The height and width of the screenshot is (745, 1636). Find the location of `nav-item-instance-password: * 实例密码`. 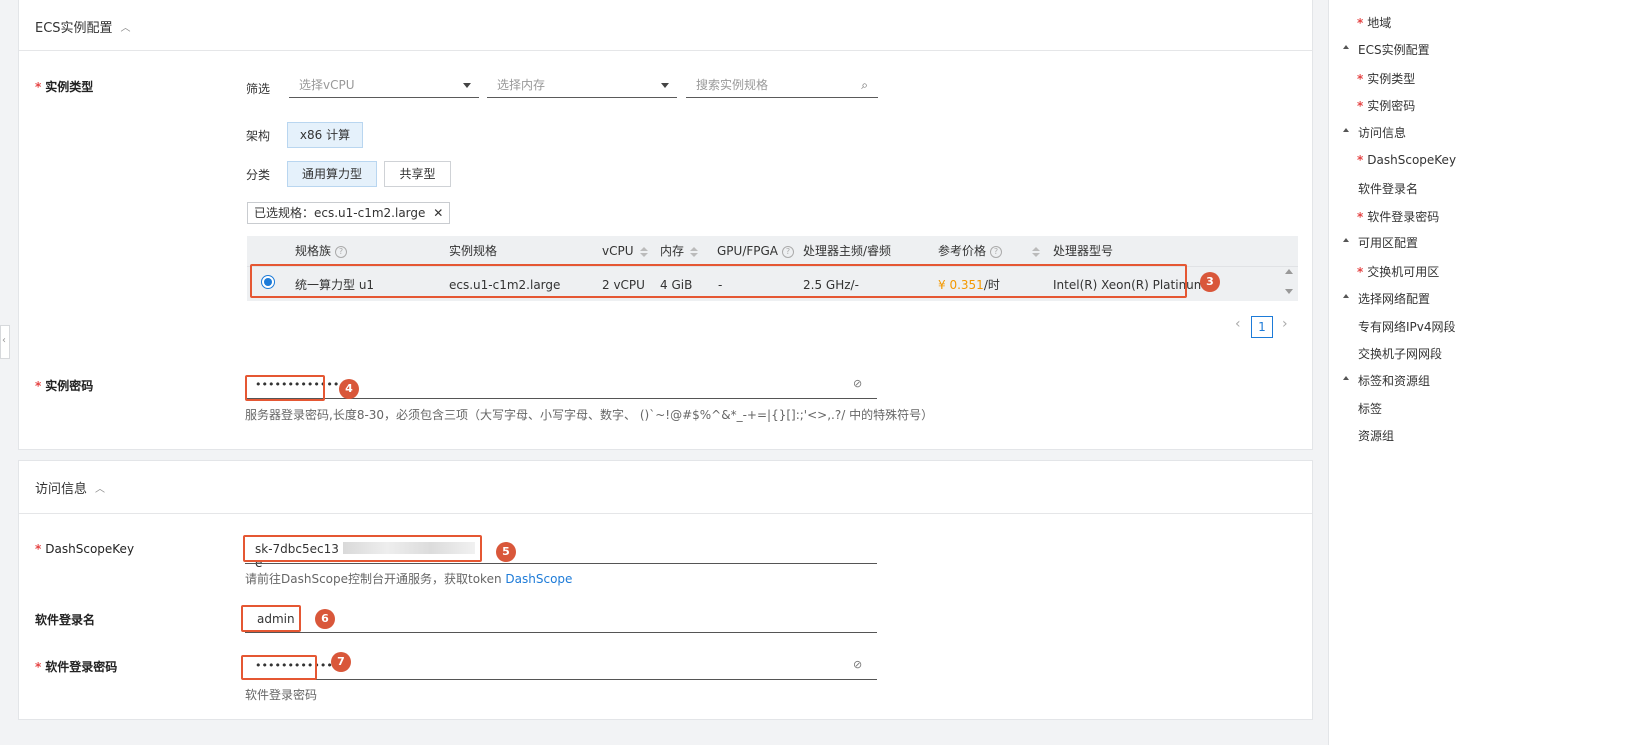

nav-item-instance-password: * 实例密码 is located at coordinates (1386, 105).